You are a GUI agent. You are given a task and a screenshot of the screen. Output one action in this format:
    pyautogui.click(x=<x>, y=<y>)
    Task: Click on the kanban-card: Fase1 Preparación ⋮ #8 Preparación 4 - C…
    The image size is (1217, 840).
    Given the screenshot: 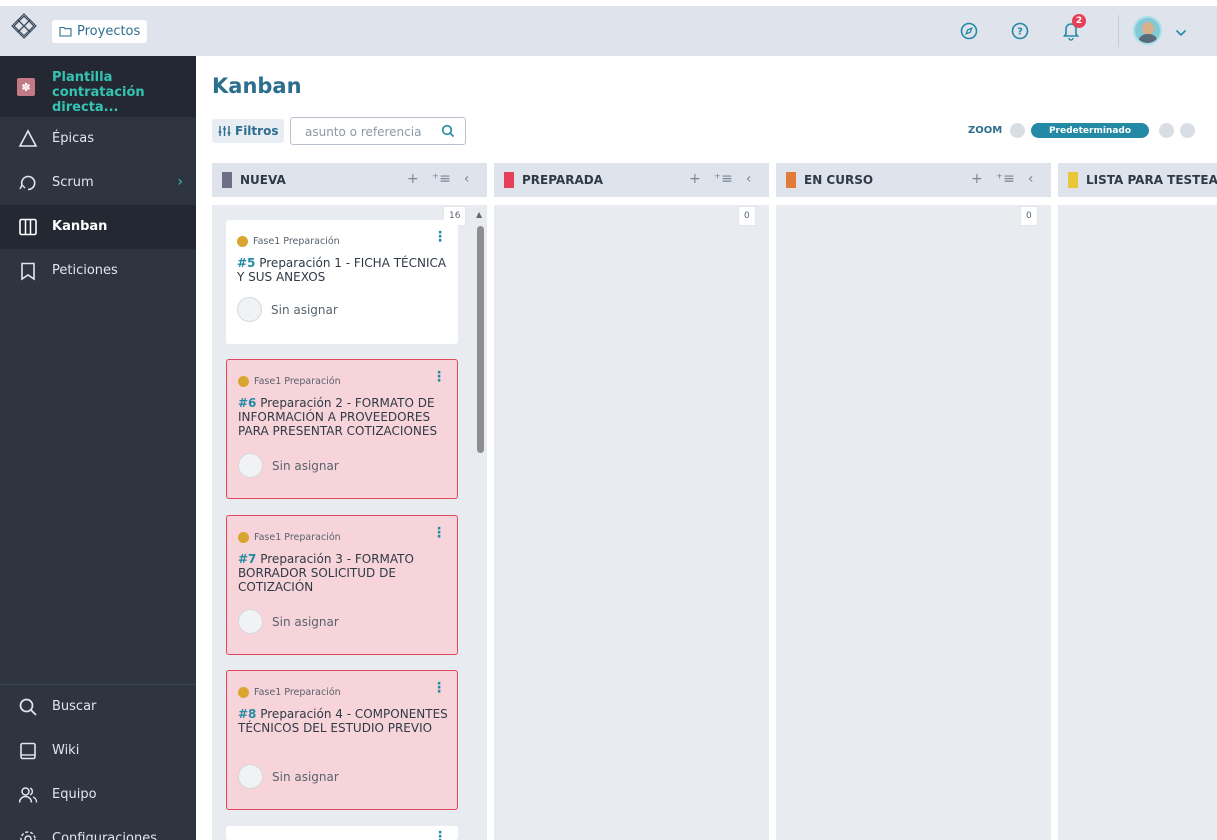 What is the action you would take?
    pyautogui.click(x=342, y=740)
    